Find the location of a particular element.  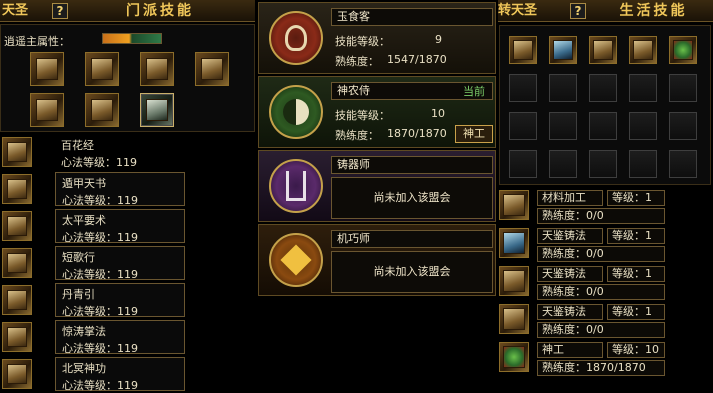

proficiency-value: 1547/1870 is located at coordinates (417, 59).